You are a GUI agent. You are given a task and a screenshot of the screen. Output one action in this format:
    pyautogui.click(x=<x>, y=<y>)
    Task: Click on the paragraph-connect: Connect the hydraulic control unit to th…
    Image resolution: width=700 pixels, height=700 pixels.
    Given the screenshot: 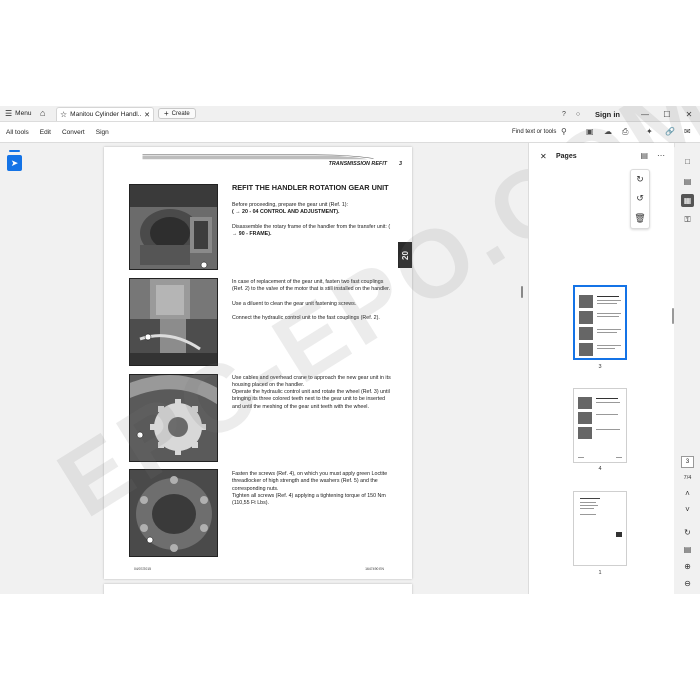 What is the action you would take?
    pyautogui.click(x=306, y=318)
    